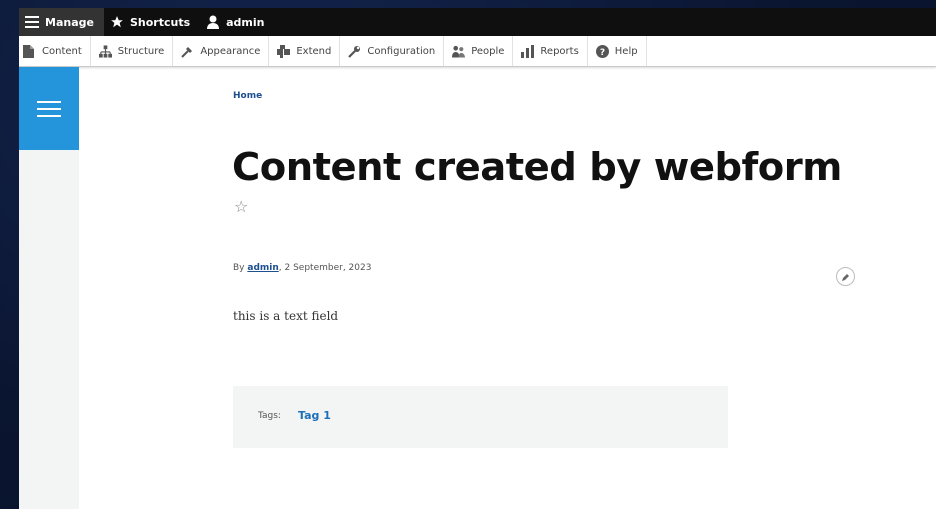 The image size is (936, 509). I want to click on tags-label: Tags:, so click(269, 416).